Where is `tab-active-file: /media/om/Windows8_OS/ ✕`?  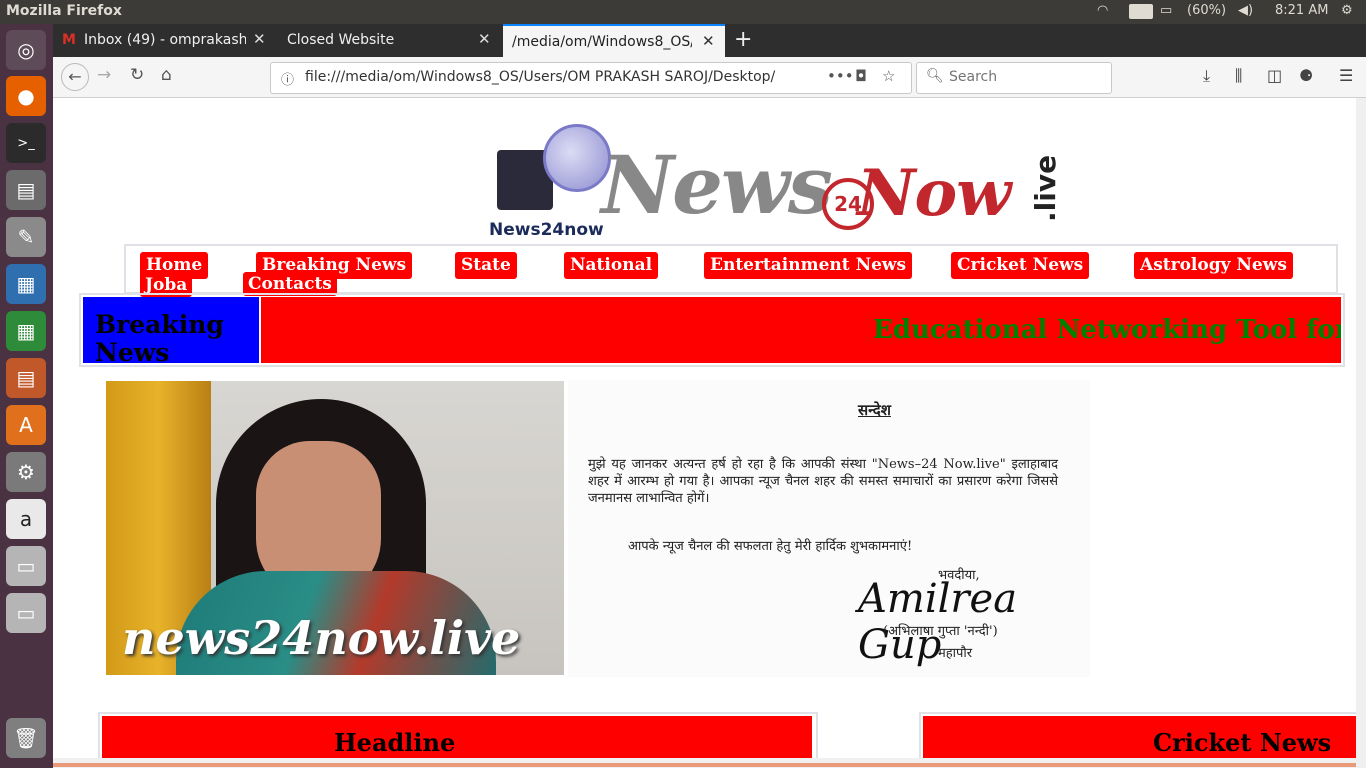
tab-active-file: /media/om/Windows8_OS/ ✕ is located at coordinates (614, 41).